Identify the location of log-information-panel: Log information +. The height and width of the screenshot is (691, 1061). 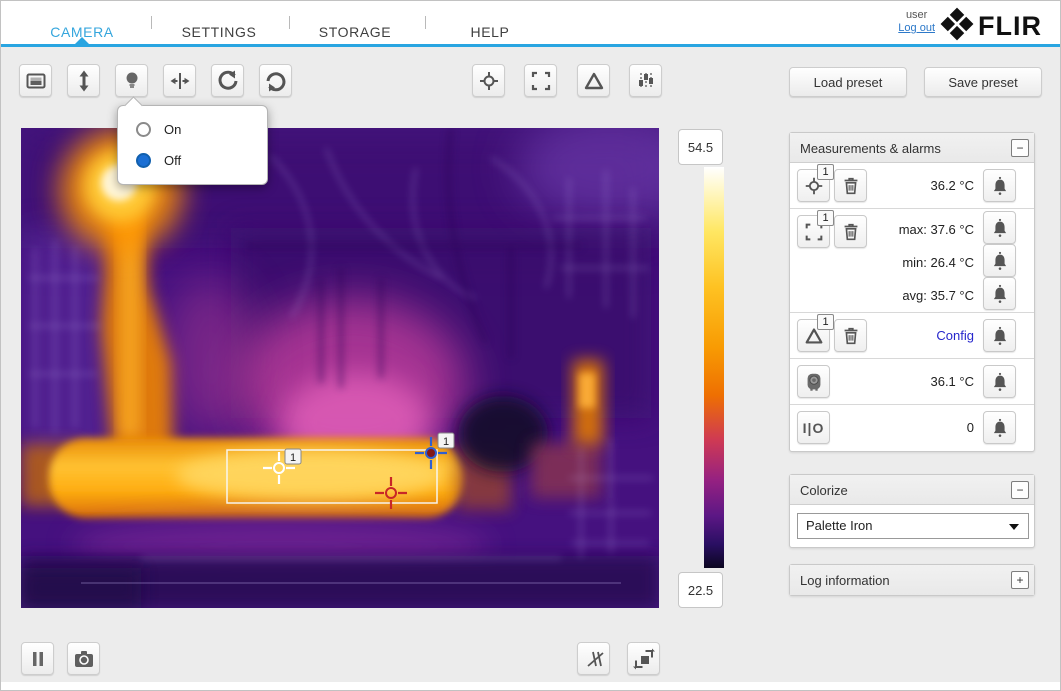
(912, 580).